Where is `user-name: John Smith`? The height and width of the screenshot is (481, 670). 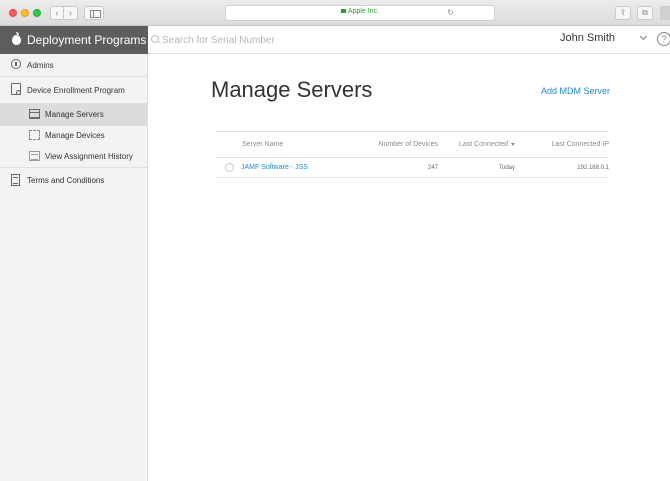
user-name: John Smith is located at coordinates (588, 38).